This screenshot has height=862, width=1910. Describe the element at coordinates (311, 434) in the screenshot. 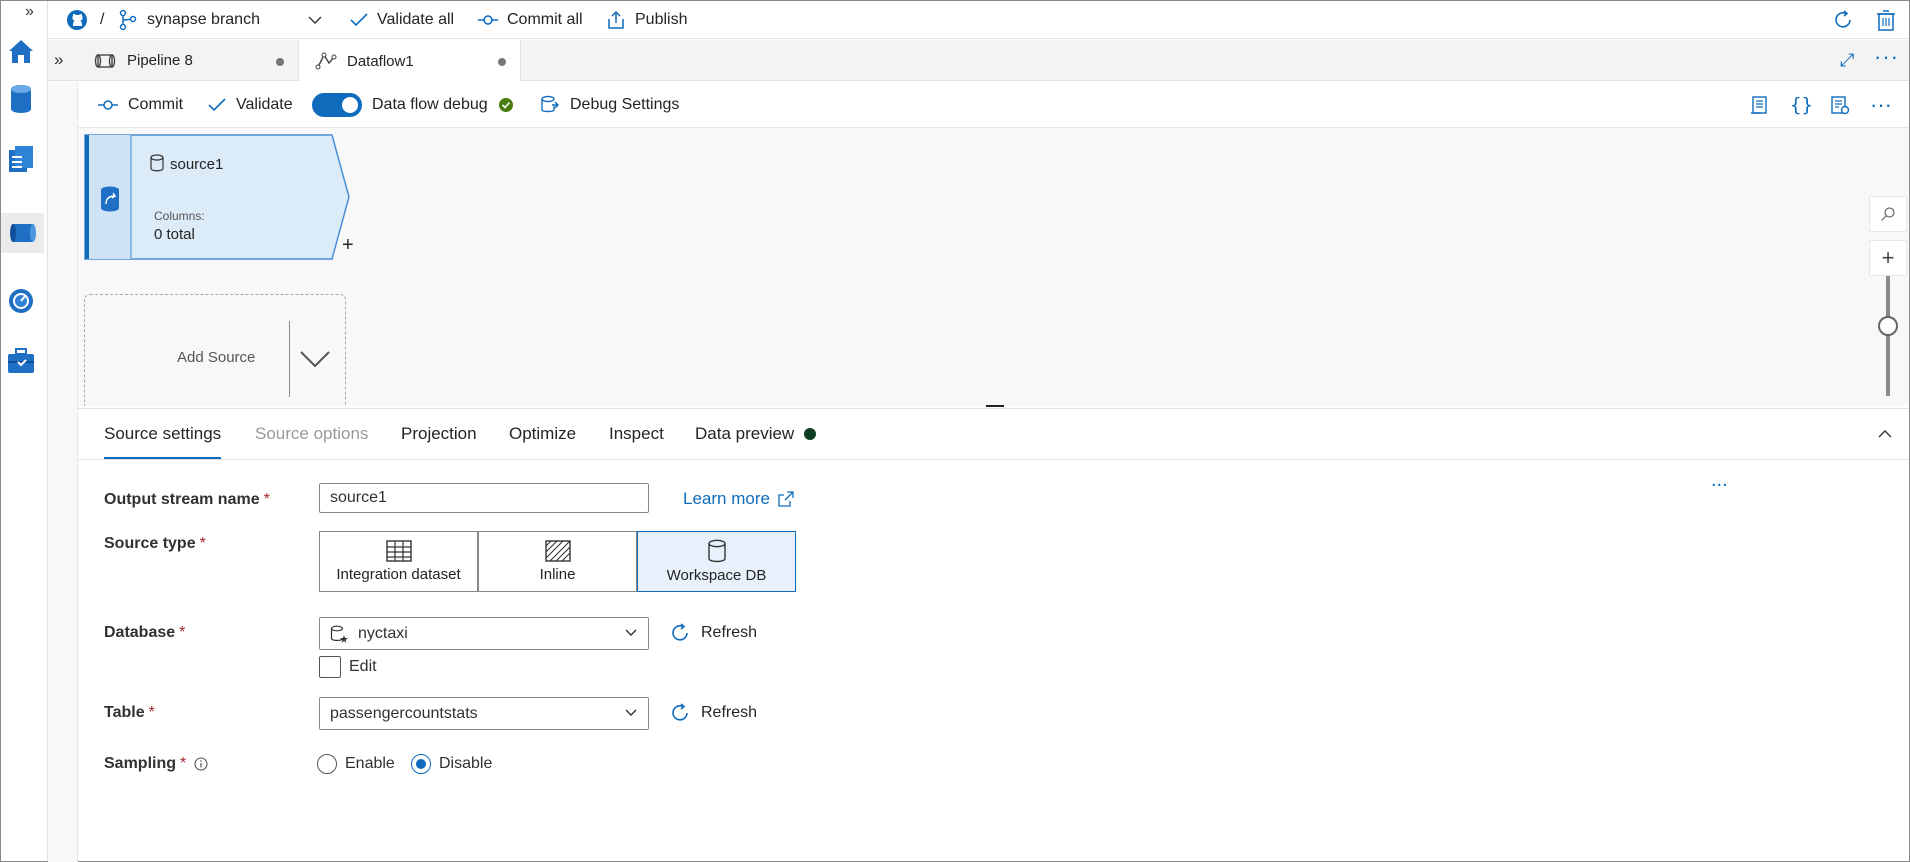

I see `tab-source-options: Source options` at that location.